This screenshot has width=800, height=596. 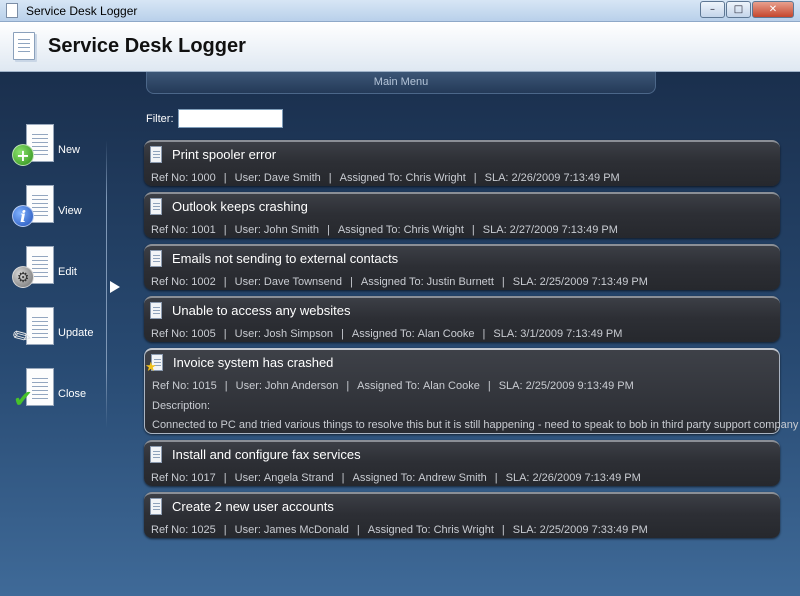 What do you see at coordinates (452, 478) in the screenshot?
I see `assigned-value: Andrew Smith` at bounding box center [452, 478].